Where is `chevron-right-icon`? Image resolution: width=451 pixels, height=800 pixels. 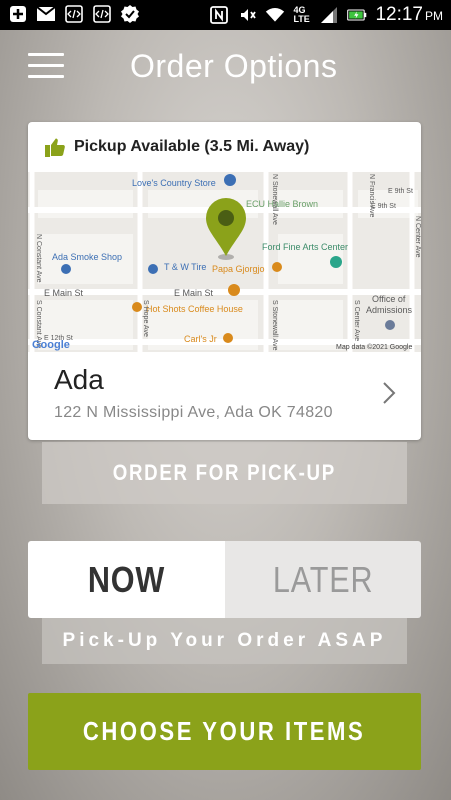 chevron-right-icon is located at coordinates (389, 393).